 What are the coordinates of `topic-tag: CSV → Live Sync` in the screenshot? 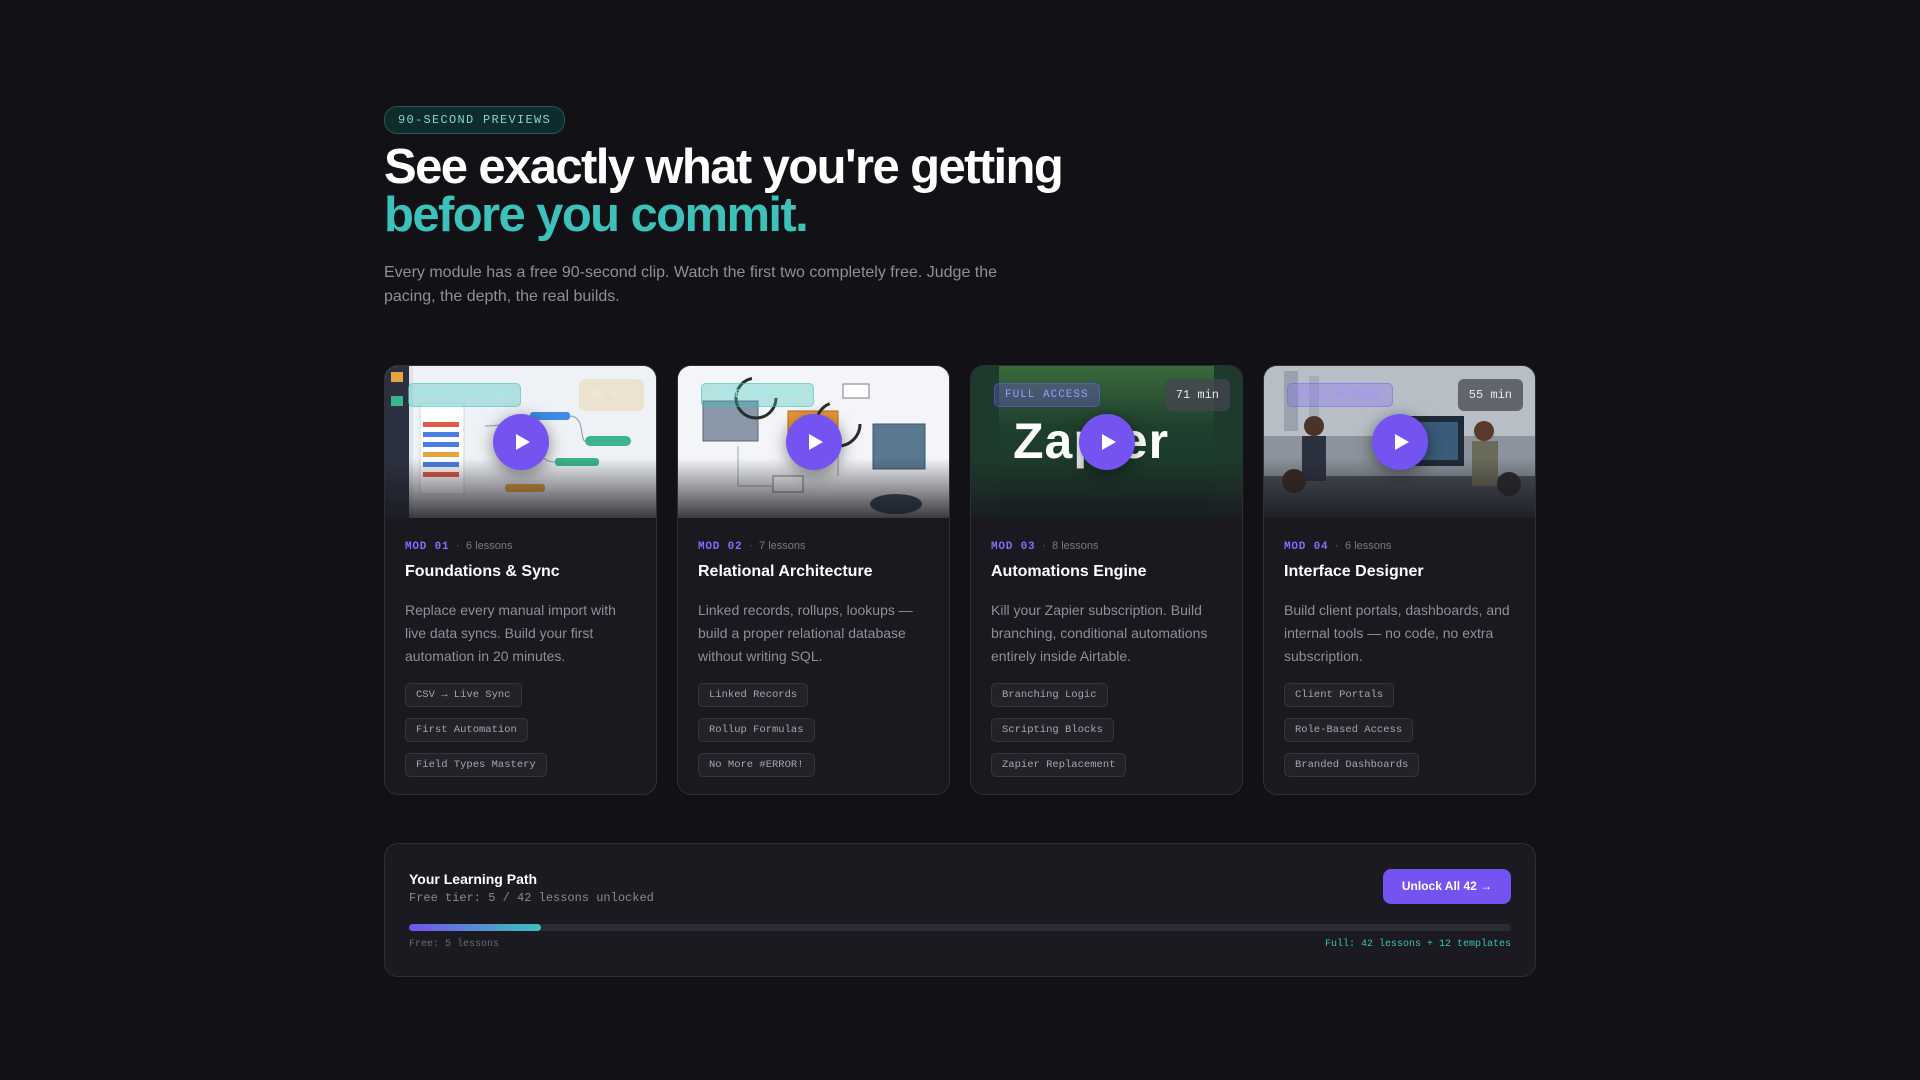 It's located at (463, 695).